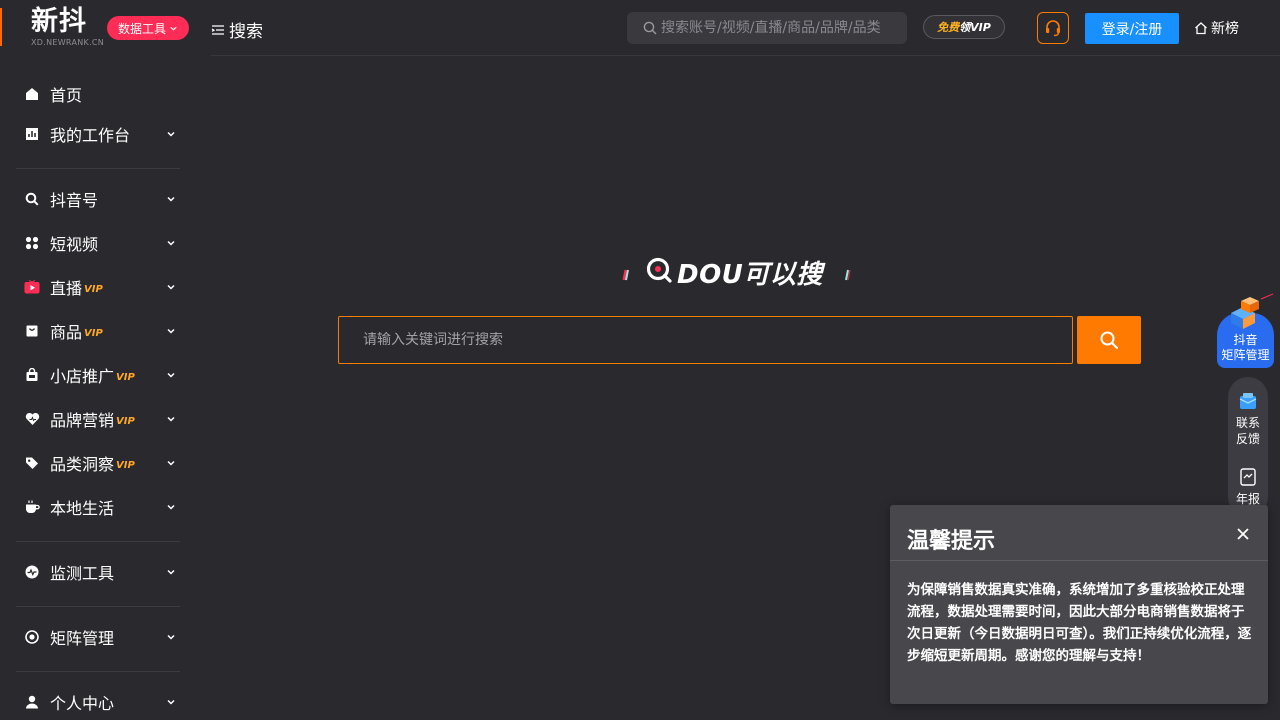  Describe the element at coordinates (32, 94) in the screenshot. I see `home-icon` at that location.